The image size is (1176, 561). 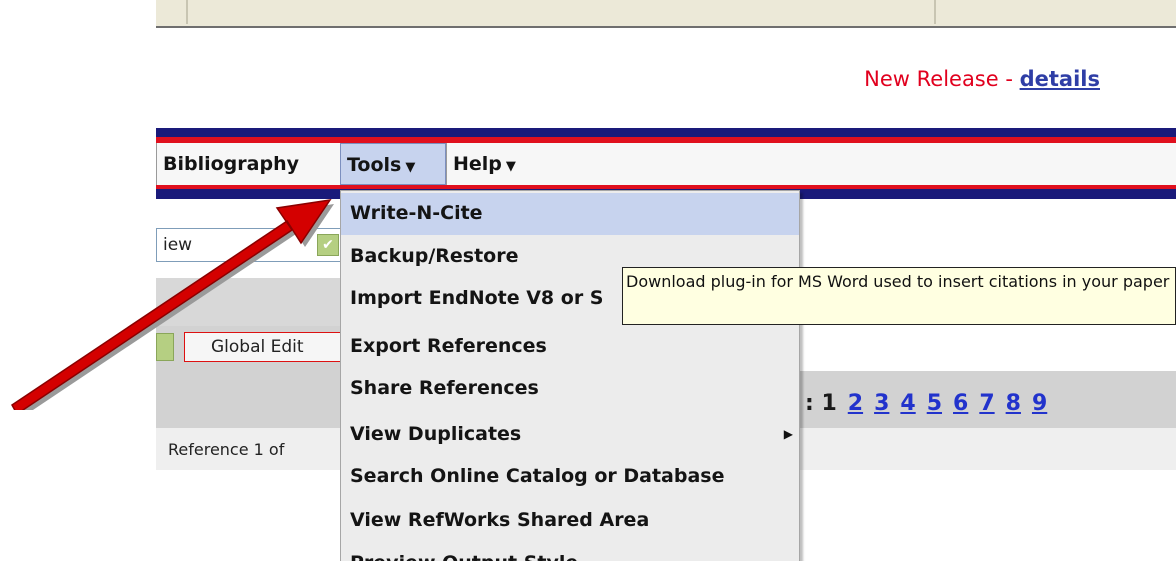 What do you see at coordinates (666, 14) in the screenshot?
I see `top-toolbar-strip` at bounding box center [666, 14].